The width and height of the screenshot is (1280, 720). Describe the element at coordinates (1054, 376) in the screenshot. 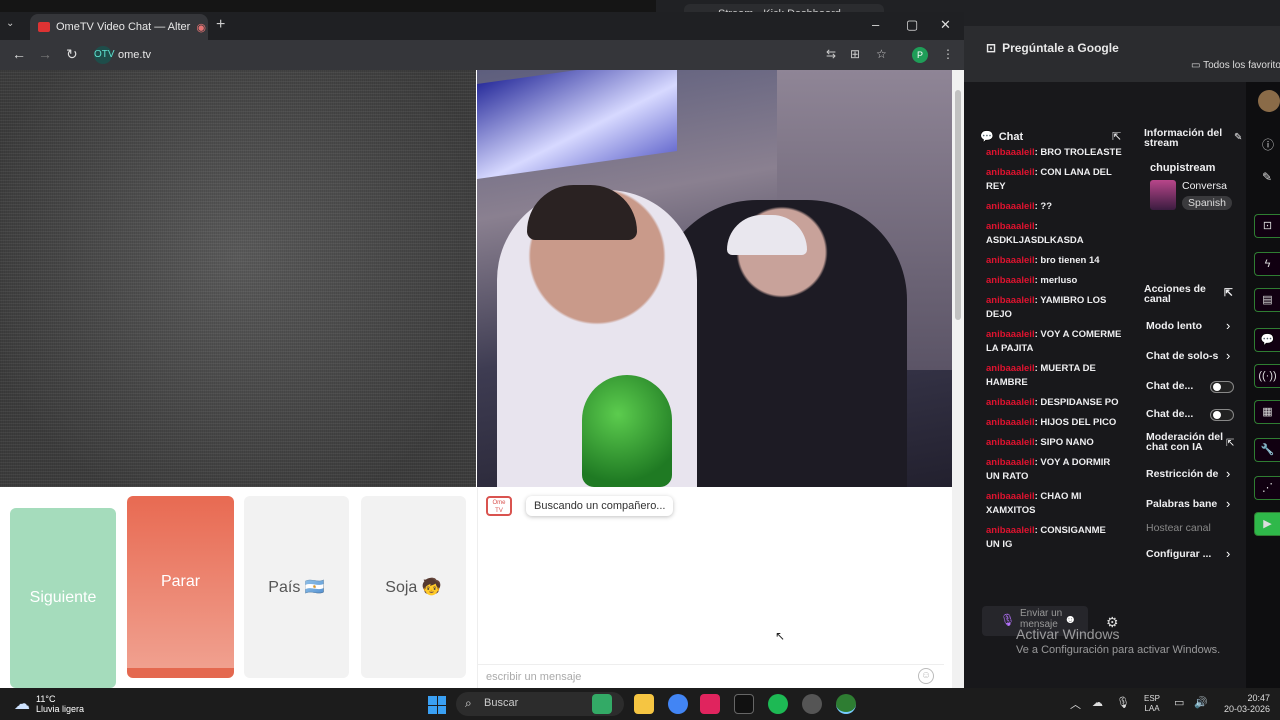

I see `chat-message: anibaaaleil: MUERTA DE HAMBRE` at that location.